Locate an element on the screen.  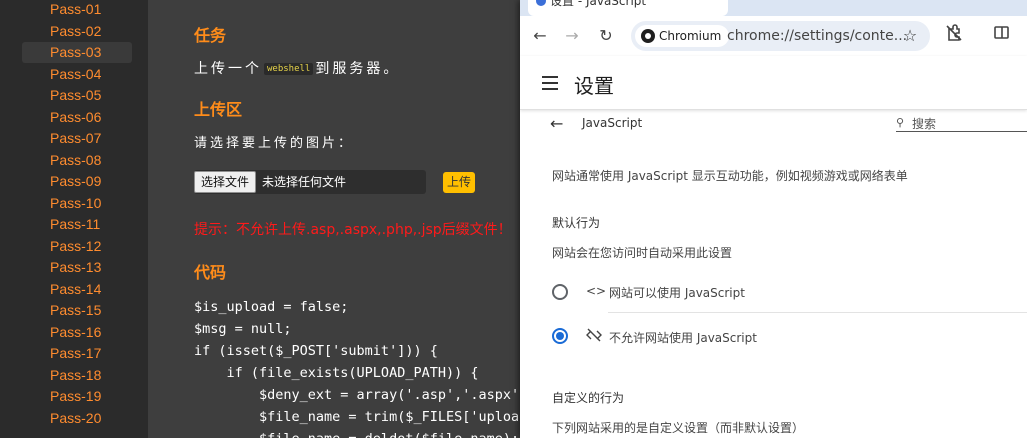
js-description: 网站通常使用 JavaScript 显示互动功能，例如视频游戏或网络表单 is located at coordinates (730, 176).